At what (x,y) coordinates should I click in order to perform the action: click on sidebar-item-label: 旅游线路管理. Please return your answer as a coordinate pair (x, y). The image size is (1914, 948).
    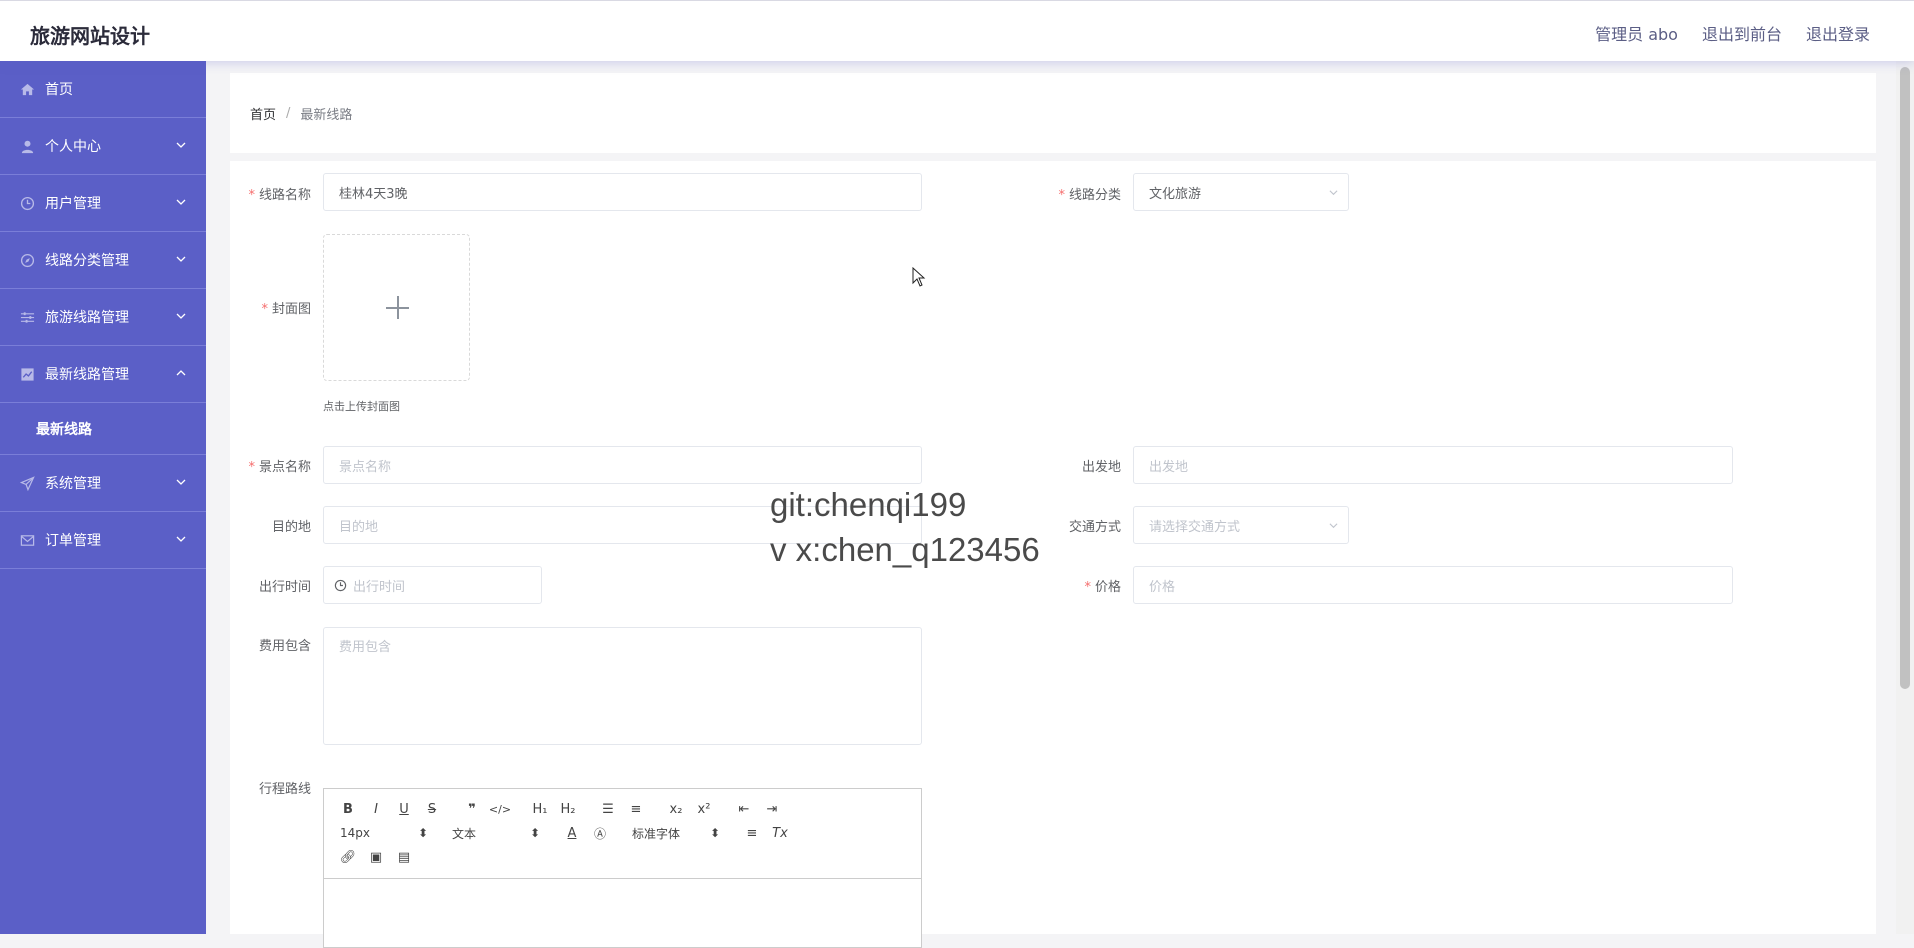
    Looking at the image, I should click on (87, 318).